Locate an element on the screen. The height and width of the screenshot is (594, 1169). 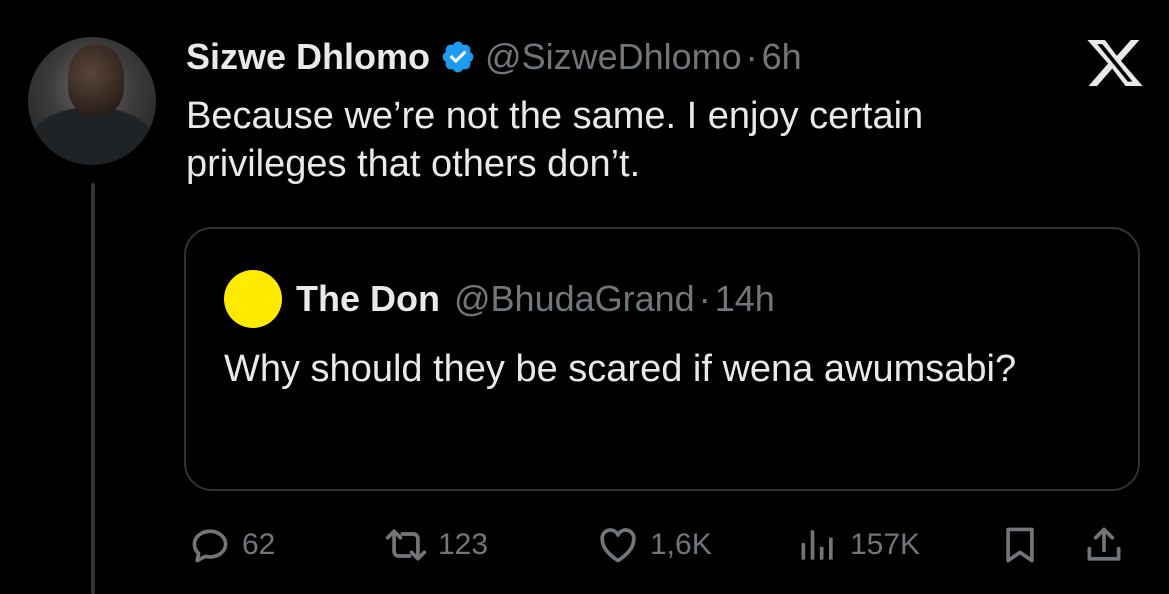
quoted-tweet-time: 14h is located at coordinates (745, 299).